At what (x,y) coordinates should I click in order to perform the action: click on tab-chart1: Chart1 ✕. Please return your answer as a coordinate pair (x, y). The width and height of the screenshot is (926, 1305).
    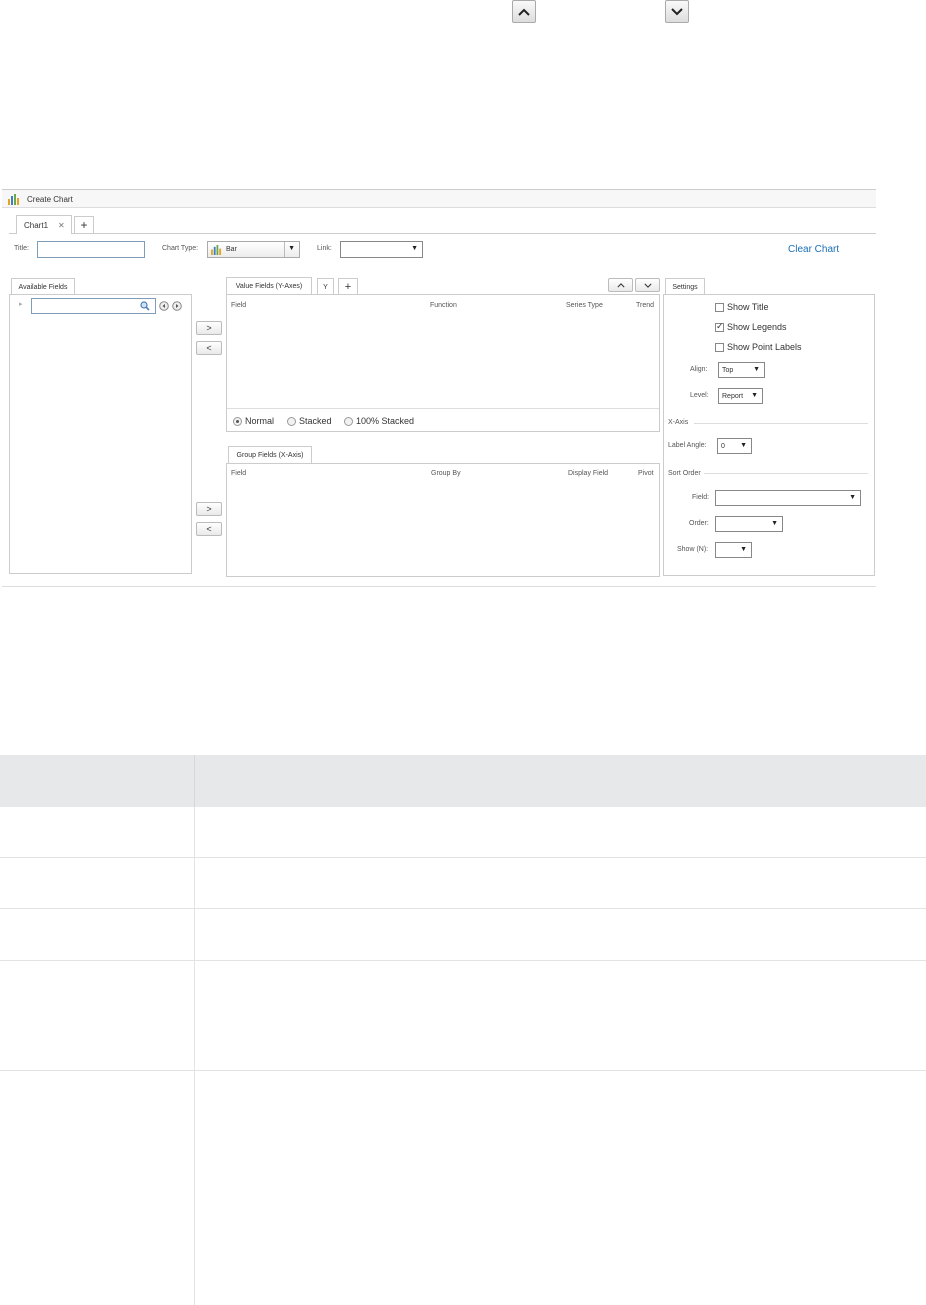
    Looking at the image, I should click on (44, 224).